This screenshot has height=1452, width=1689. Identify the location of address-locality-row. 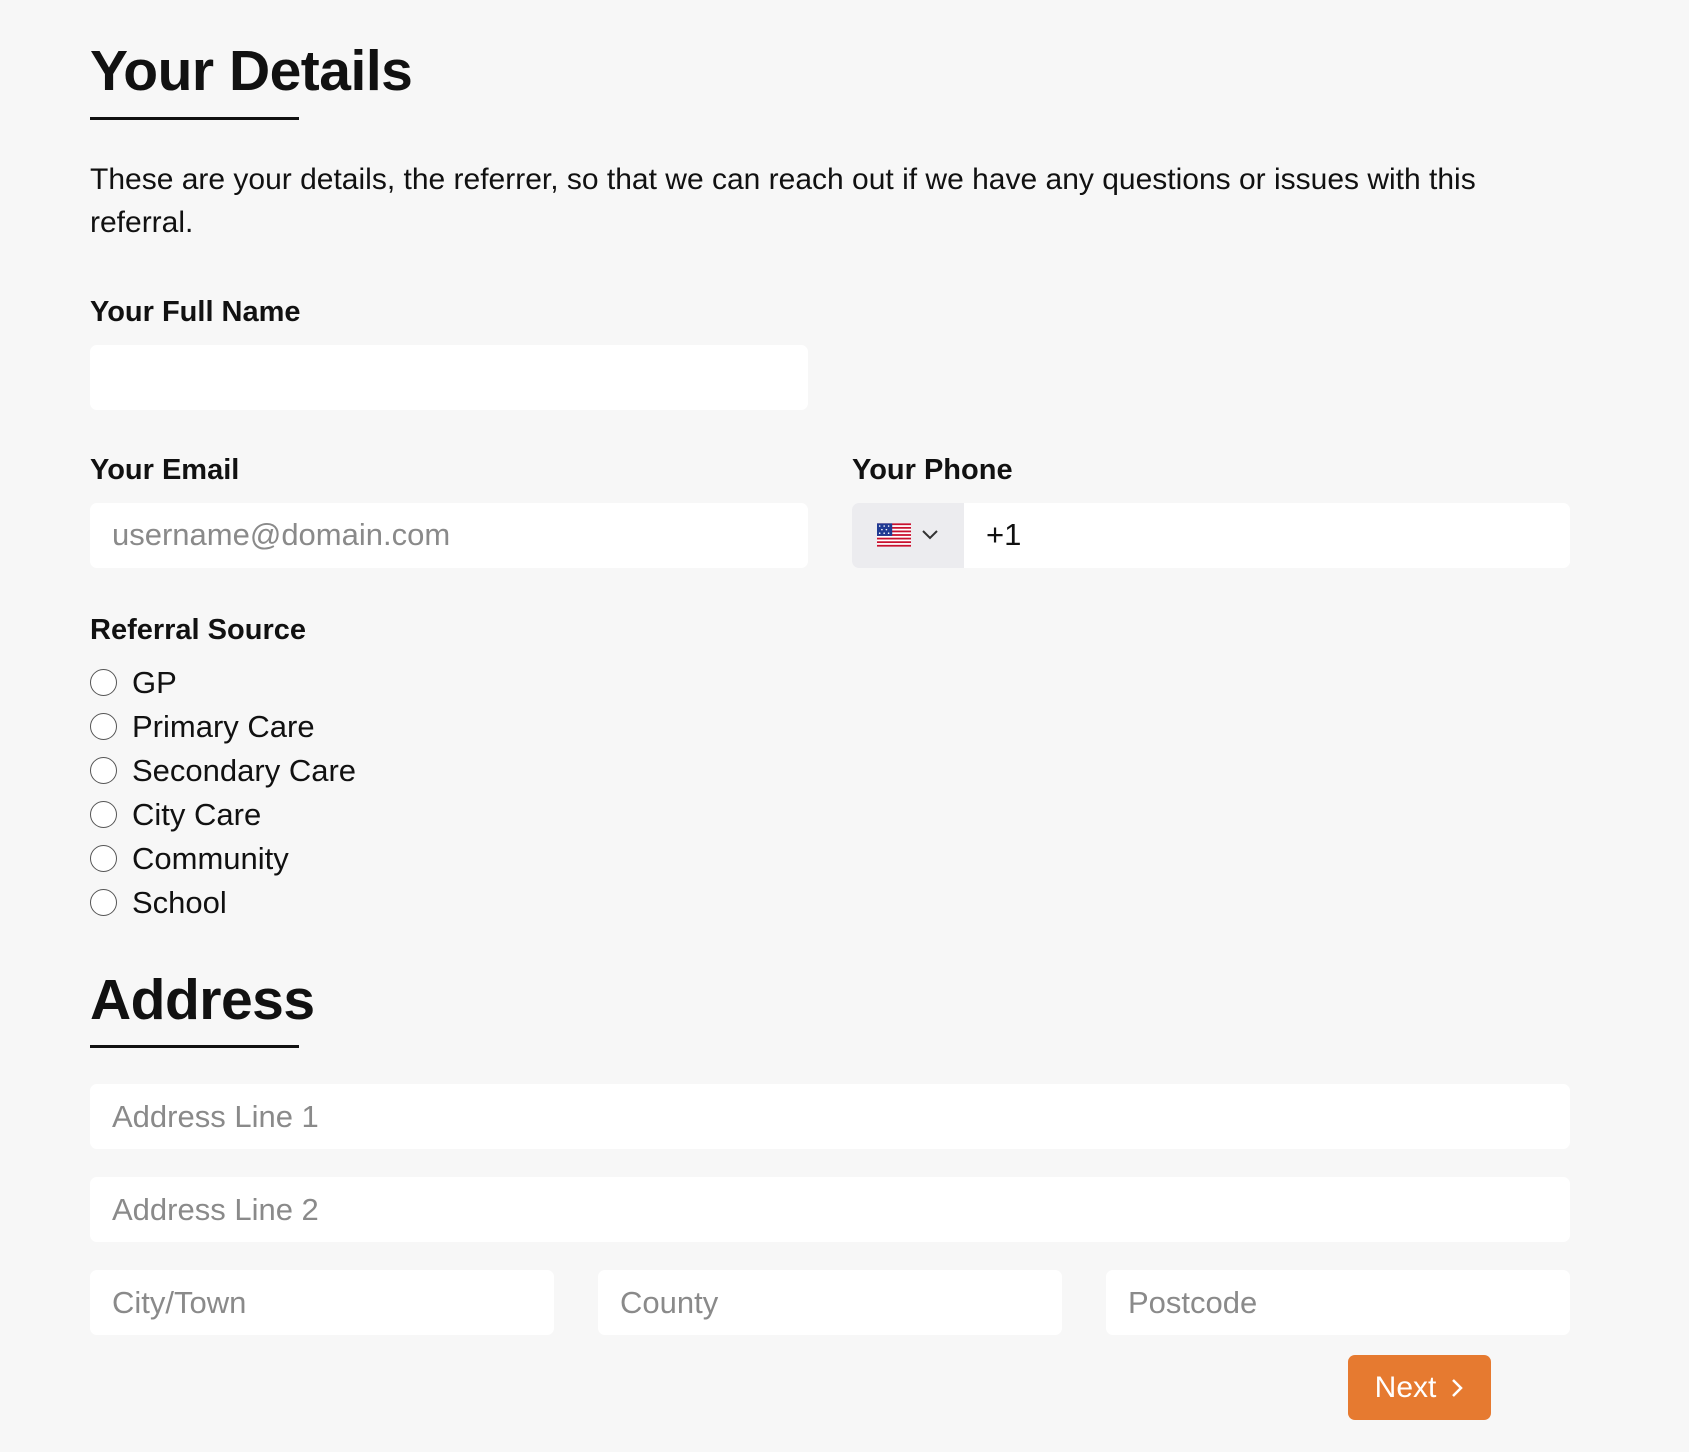
(844, 1303).